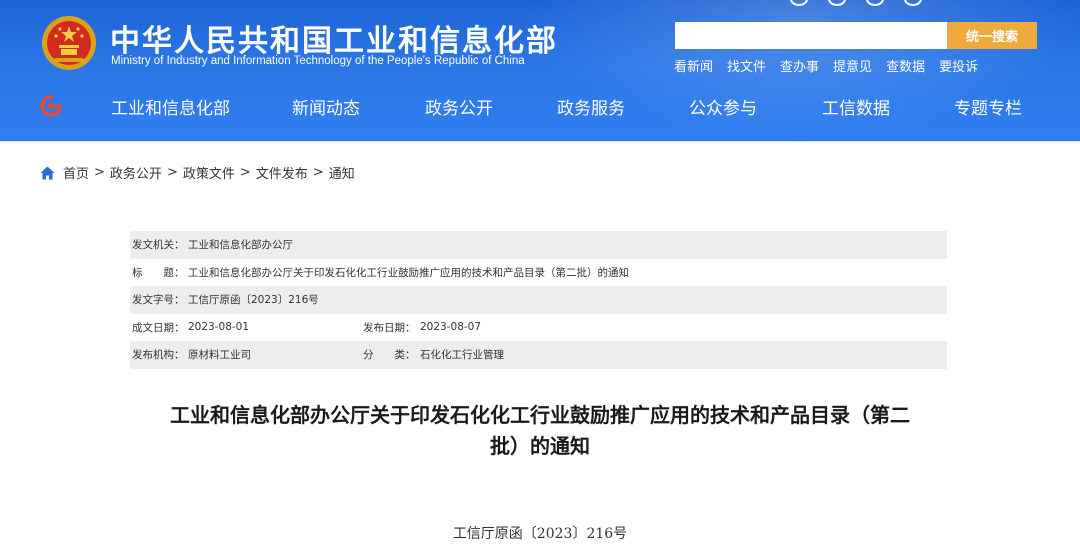 Image resolution: width=1080 pixels, height=549 pixels. I want to click on quick-links: 看新闻 找文件 查办事 提意见 查数据 要投诉, so click(833, 65).